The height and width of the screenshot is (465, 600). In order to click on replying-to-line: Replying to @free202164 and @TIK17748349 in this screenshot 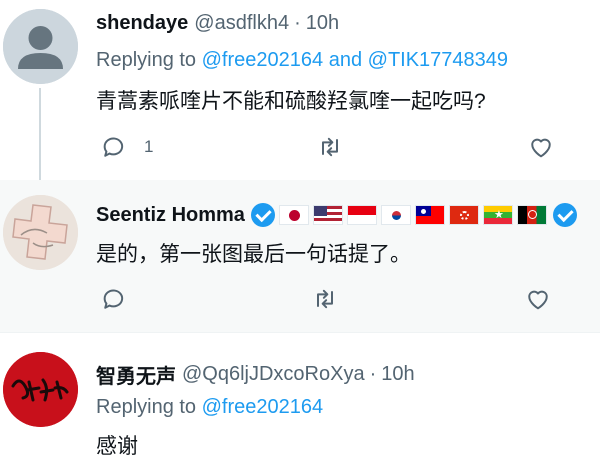, I will do `click(302, 60)`.